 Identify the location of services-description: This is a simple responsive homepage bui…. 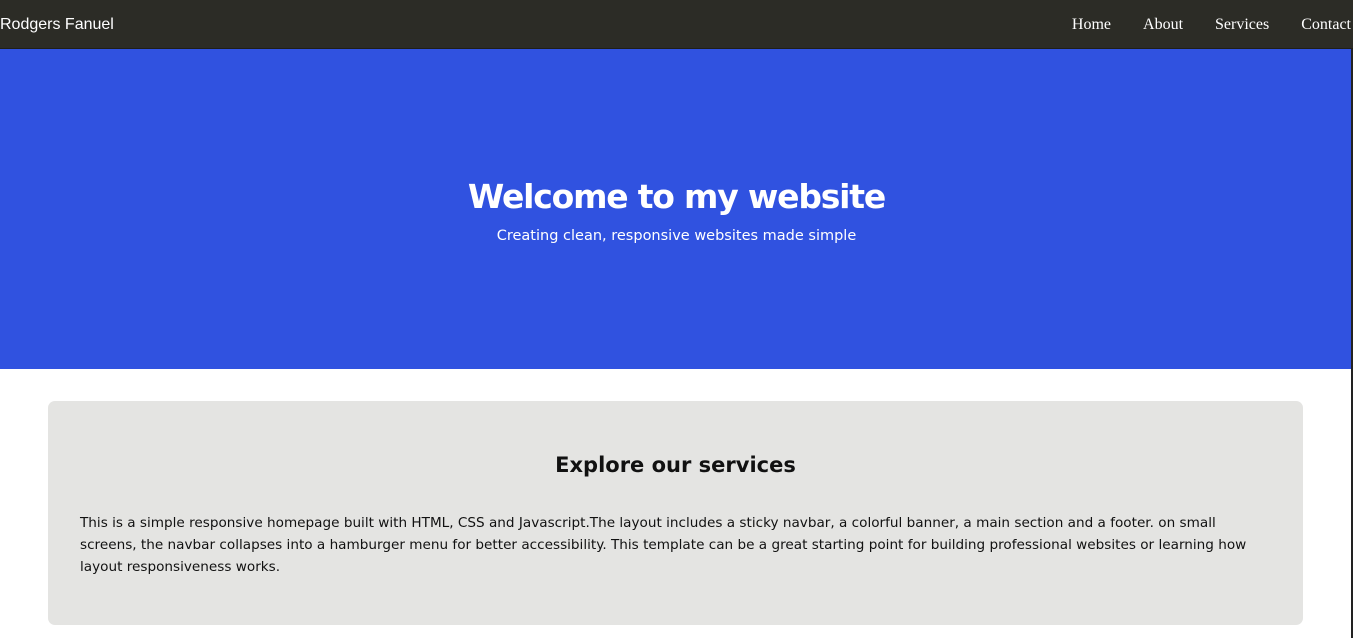
(663, 545).